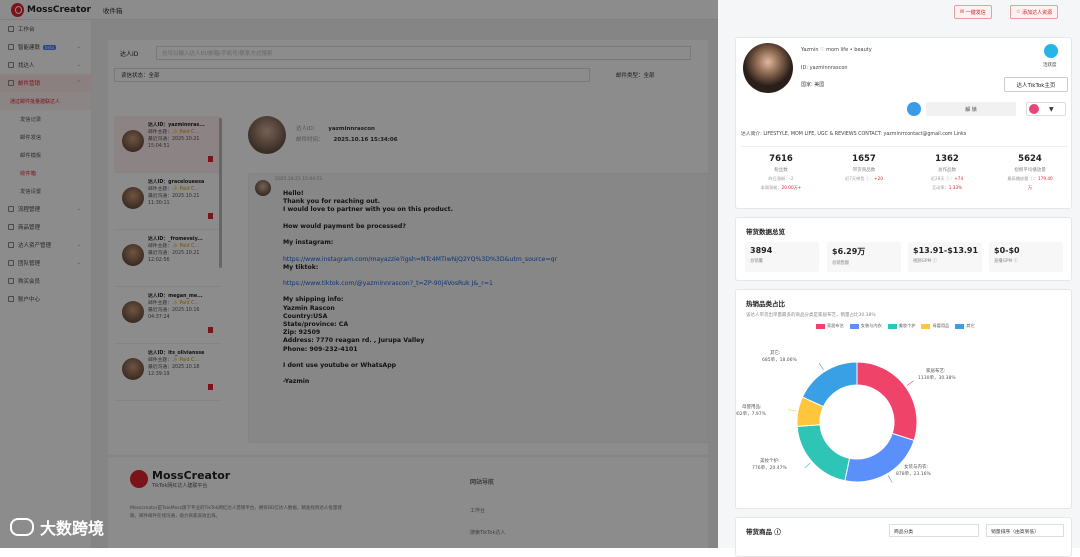 Image resolution: width=1080 pixels, height=557 pixels. I want to click on open-tiktok-label: 达人TikTok主页, so click(1036, 85).